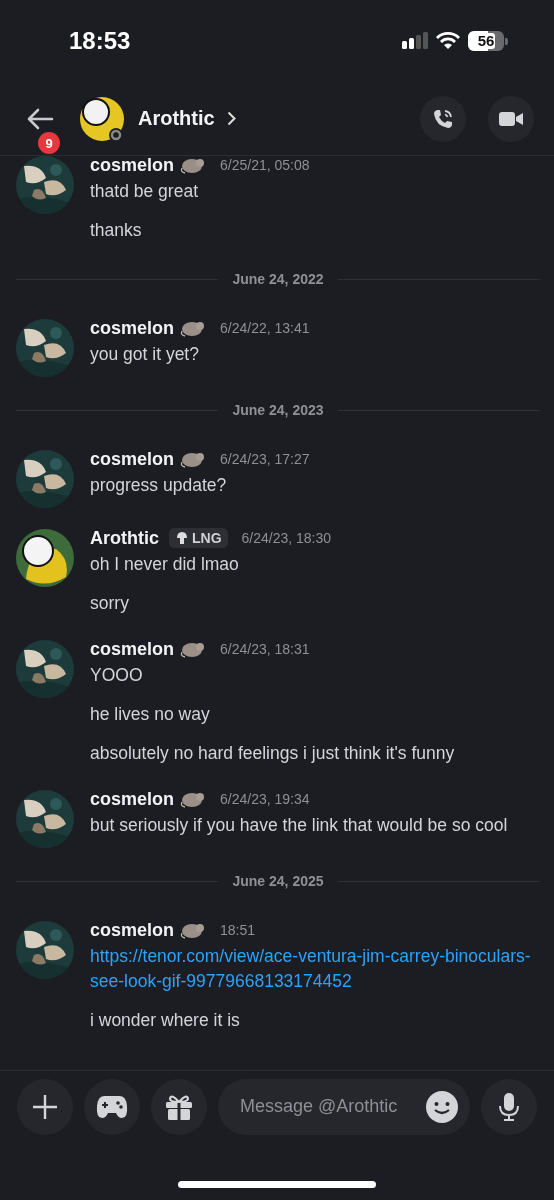 Image resolution: width=554 pixels, height=1200 pixels. What do you see at coordinates (278, 410) in the screenshot?
I see `date-divider: June 24, 2023` at bounding box center [278, 410].